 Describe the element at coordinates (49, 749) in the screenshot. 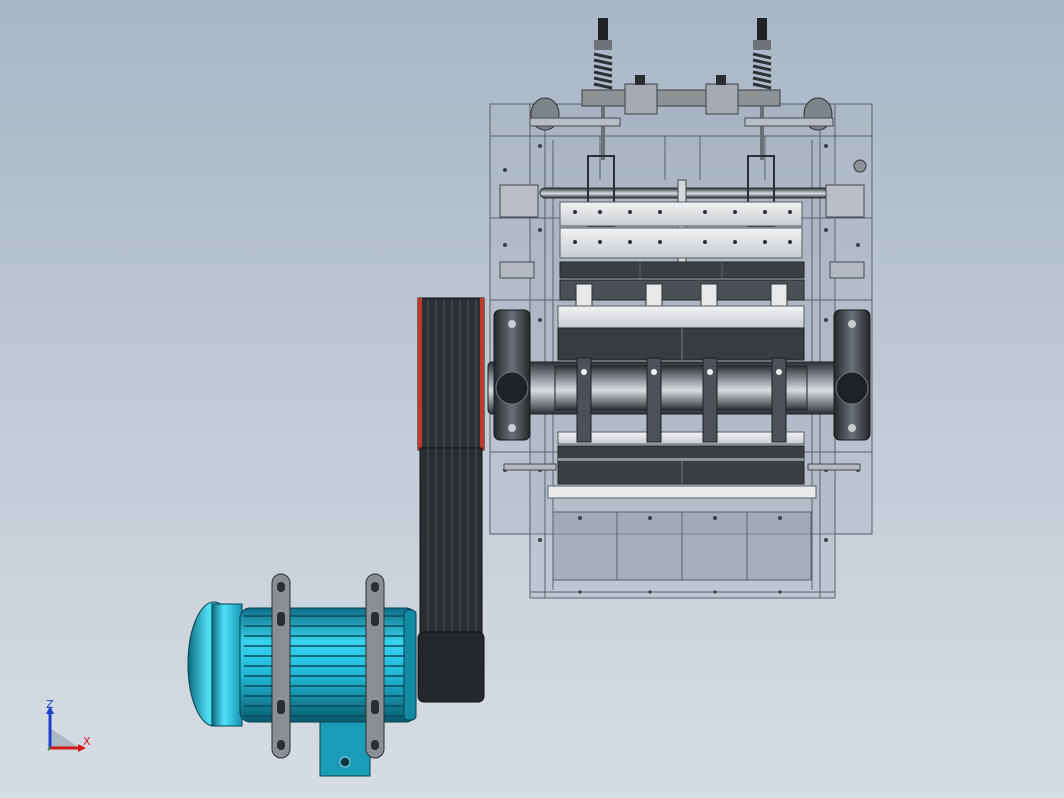

I see `y-axis-arrow` at that location.